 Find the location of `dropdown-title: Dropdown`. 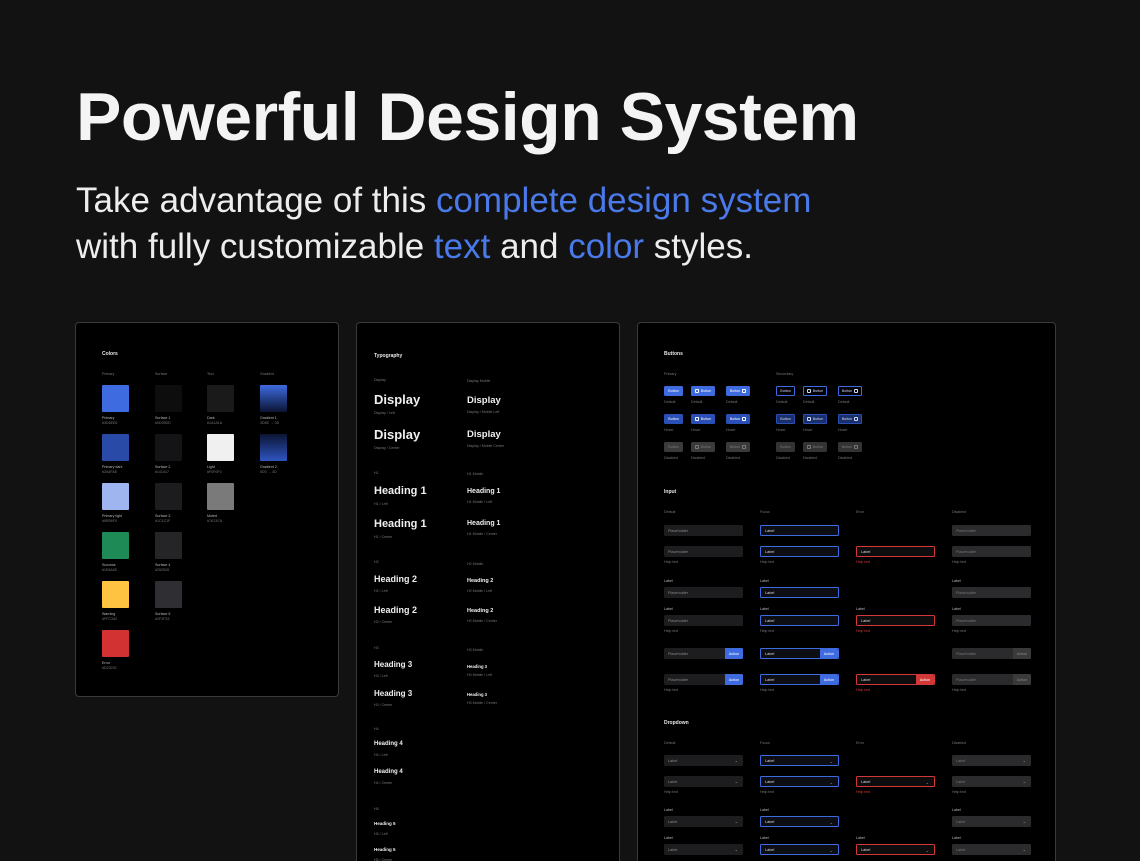

dropdown-title: Dropdown is located at coordinates (676, 723).